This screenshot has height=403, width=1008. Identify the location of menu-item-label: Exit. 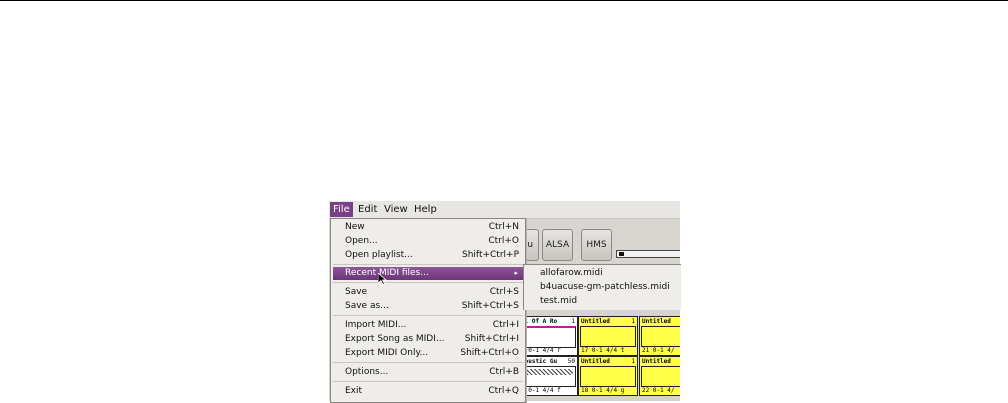
(354, 391).